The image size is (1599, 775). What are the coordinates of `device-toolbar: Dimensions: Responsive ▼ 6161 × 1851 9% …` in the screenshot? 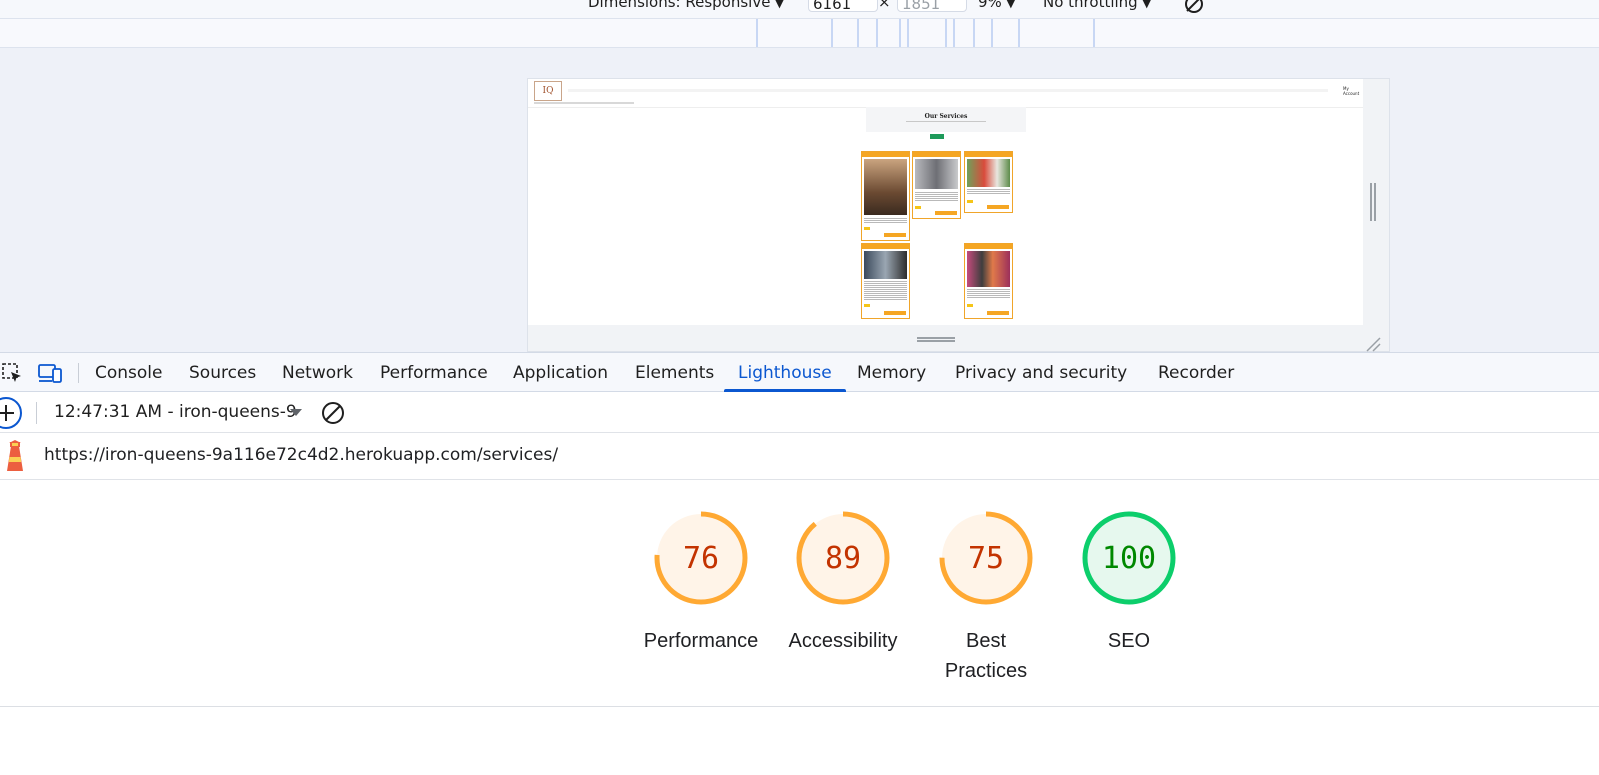 It's located at (799, 9).